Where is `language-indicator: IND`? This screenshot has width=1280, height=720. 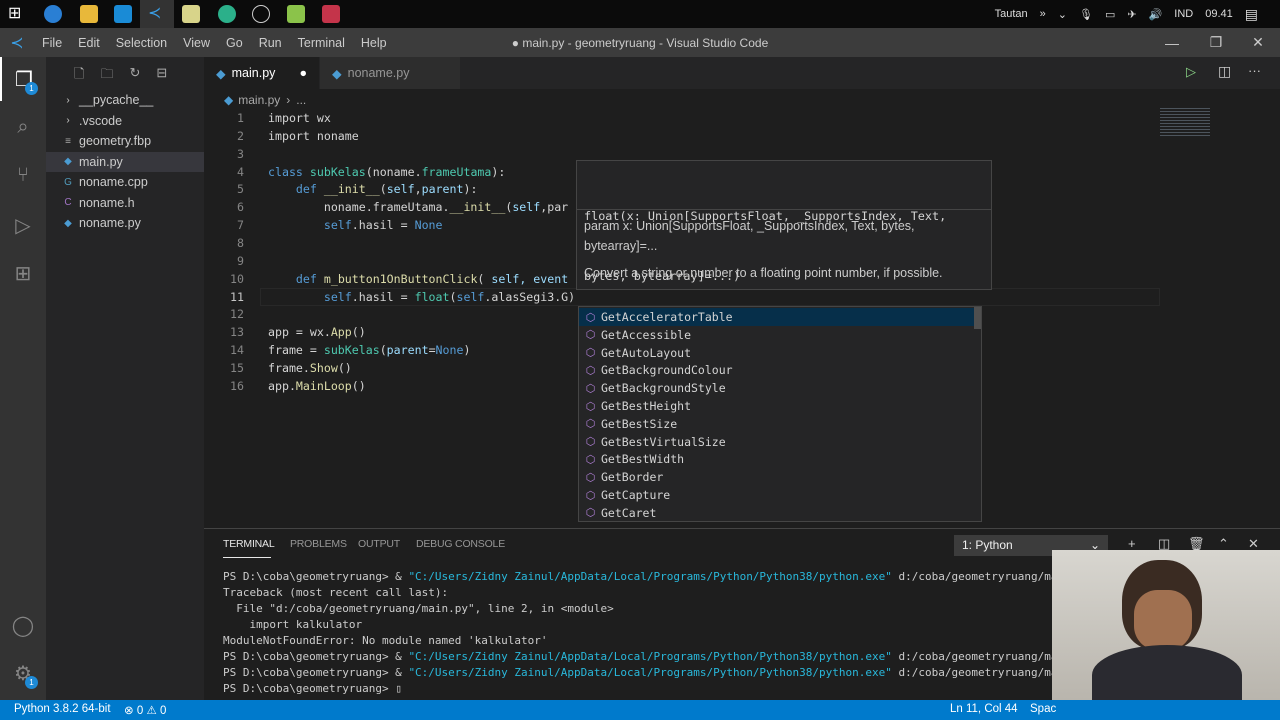
language-indicator: IND is located at coordinates (1183, 14).